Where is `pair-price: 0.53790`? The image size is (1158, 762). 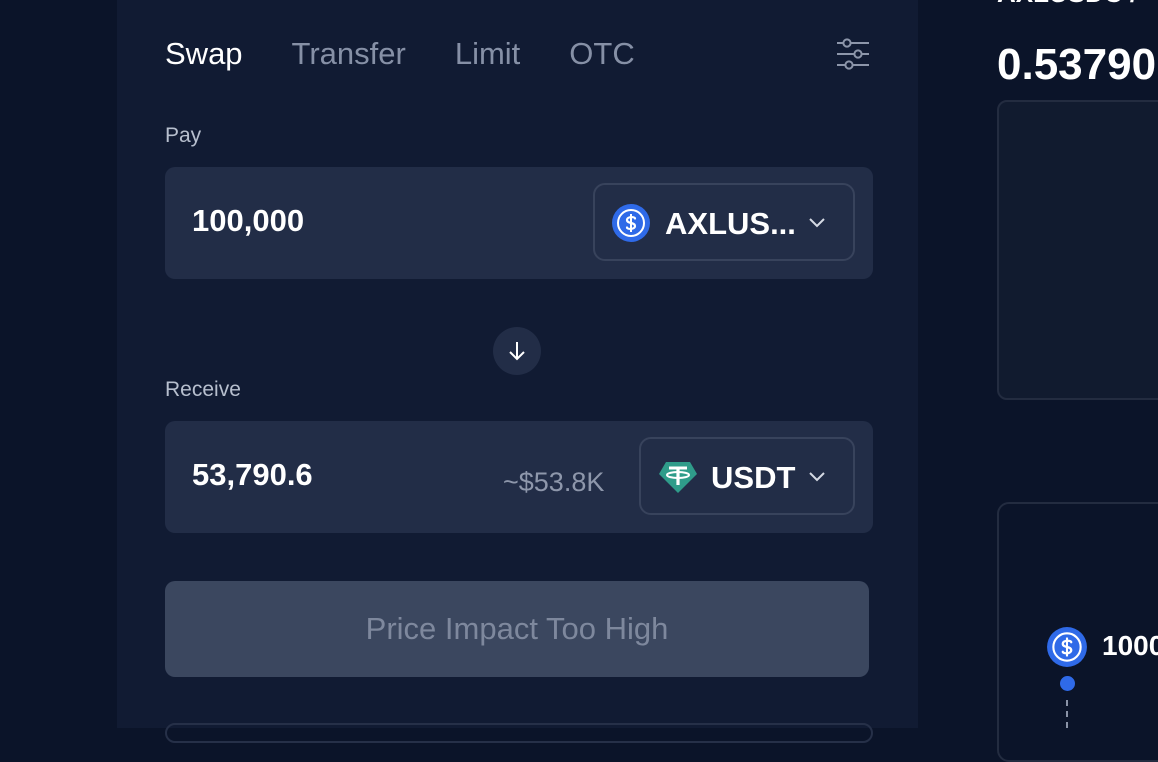 pair-price: 0.53790 is located at coordinates (1077, 64).